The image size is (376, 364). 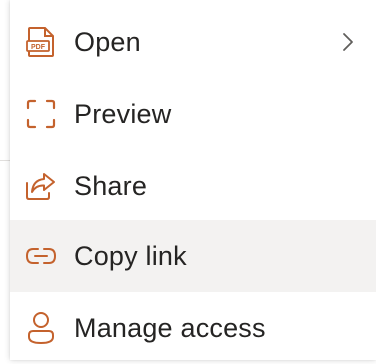 I want to click on preview-frame-icon, so click(x=41, y=114).